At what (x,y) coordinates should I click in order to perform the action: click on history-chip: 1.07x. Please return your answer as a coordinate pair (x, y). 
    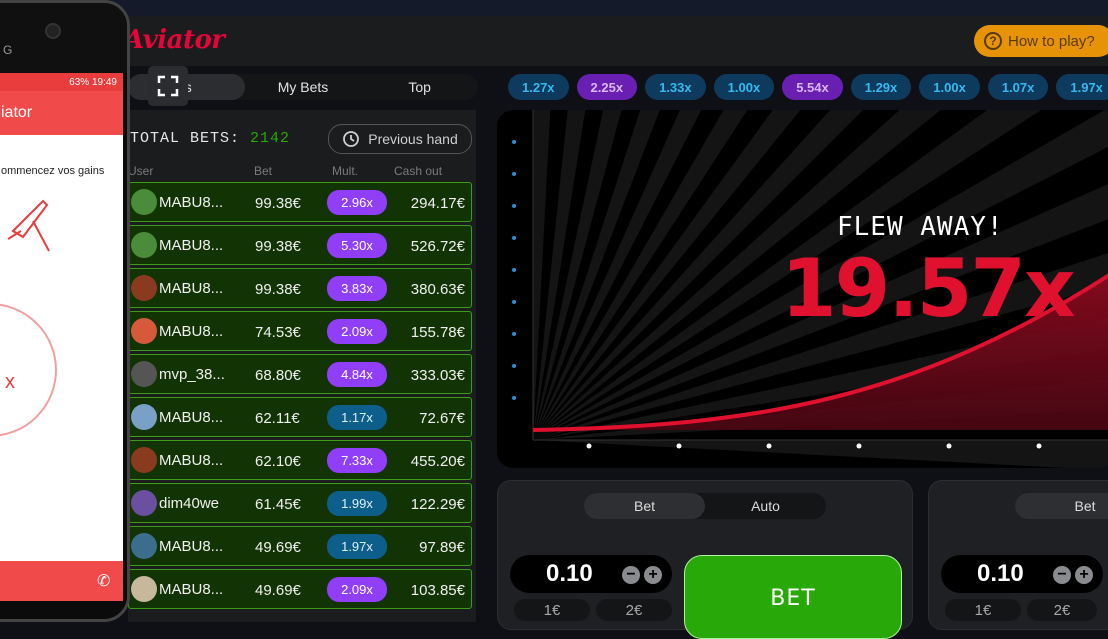
    Looking at the image, I should click on (1018, 87).